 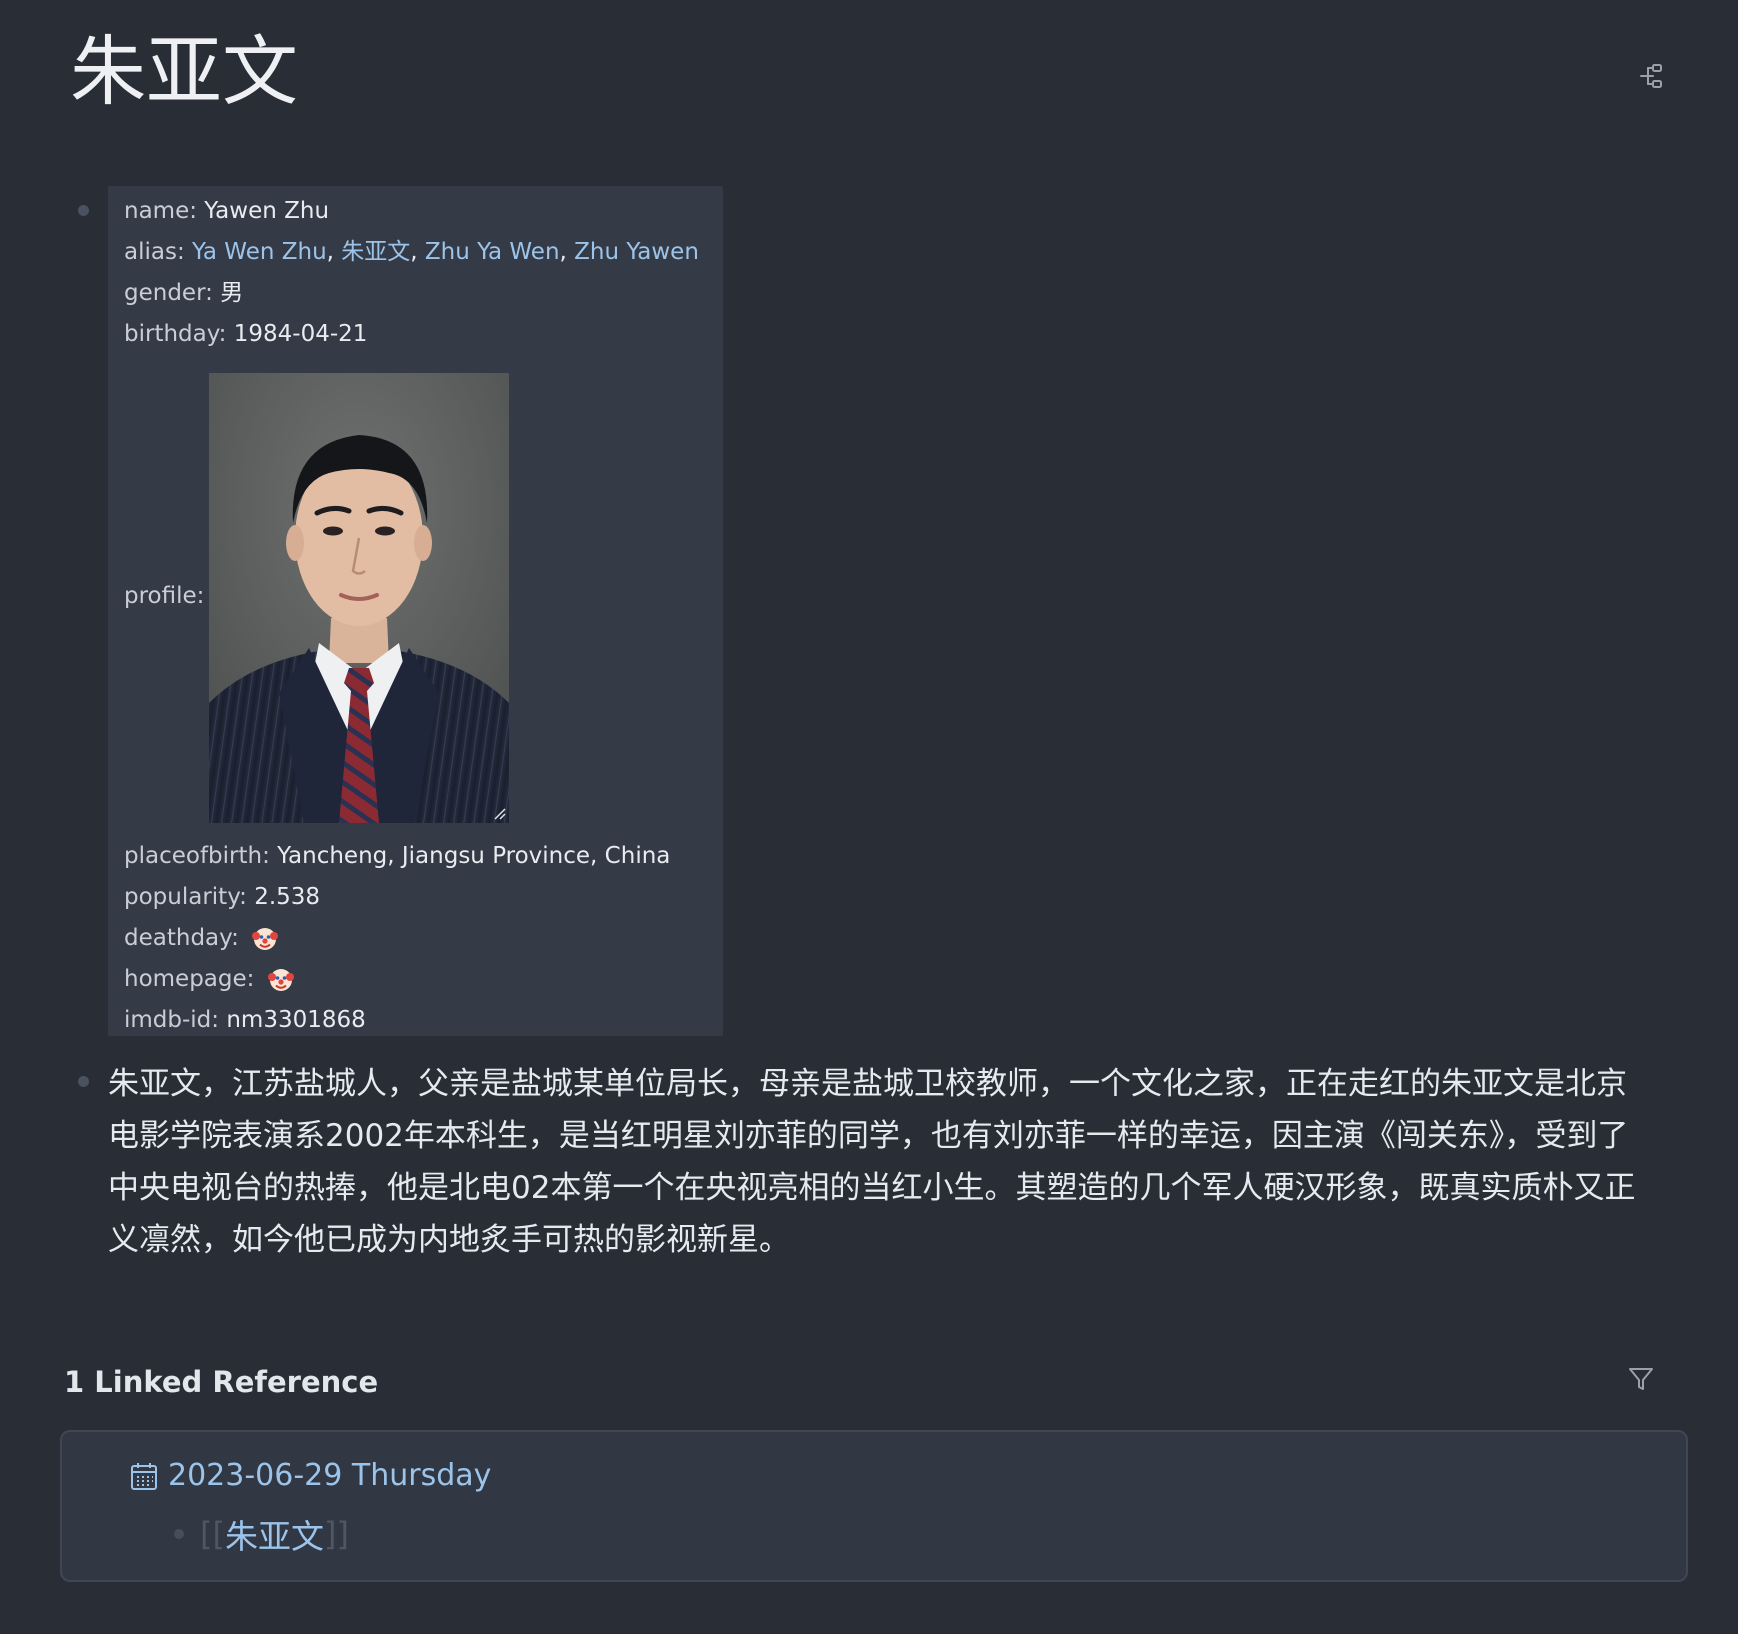 I want to click on reference-date-label: 2023-06-29 Thursday, so click(x=330, y=1475).